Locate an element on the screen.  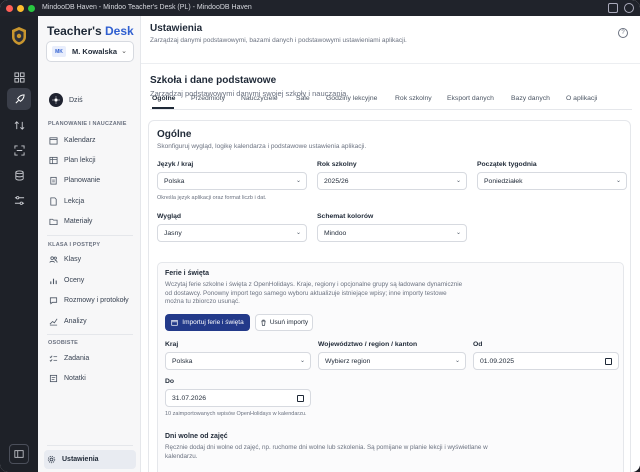
sidebar-section-class: KLASA I POSTĘPY is located at coordinates (74, 245).